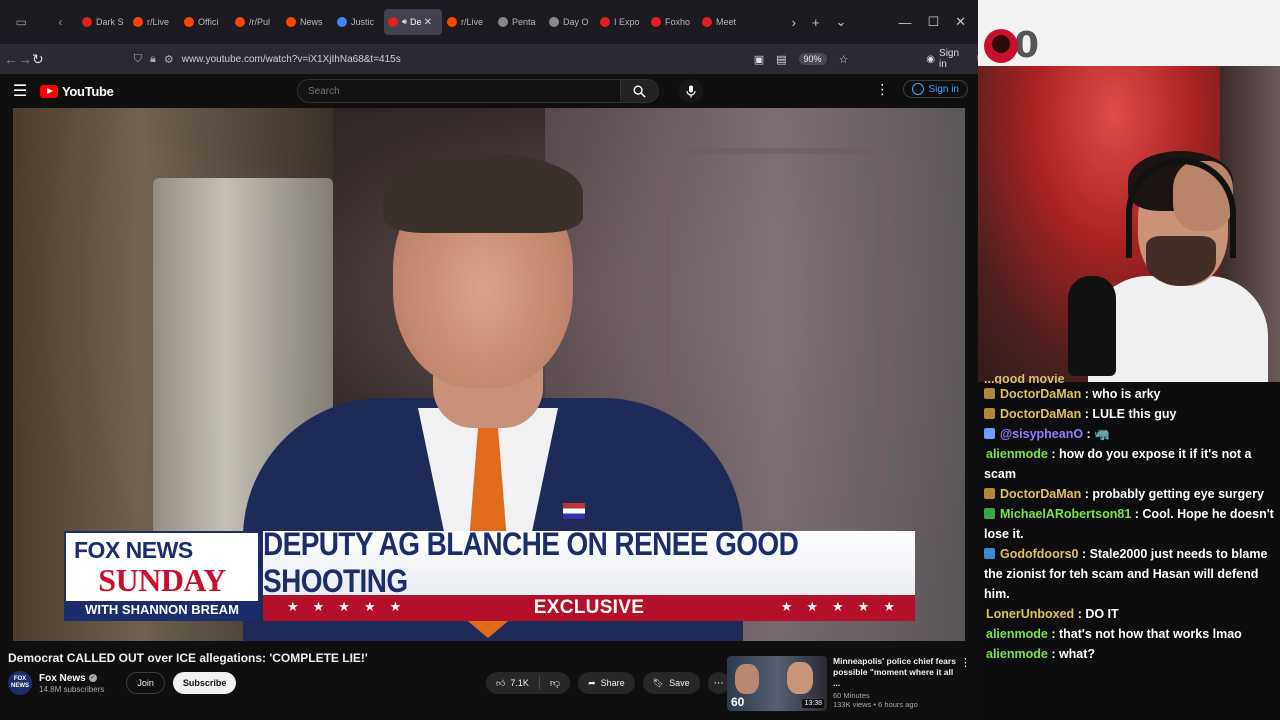 Image resolution: width=1280 pixels, height=720 pixels. Describe the element at coordinates (794, 22) in the screenshot. I see `scroll-tabs-right-icon: ›` at that location.